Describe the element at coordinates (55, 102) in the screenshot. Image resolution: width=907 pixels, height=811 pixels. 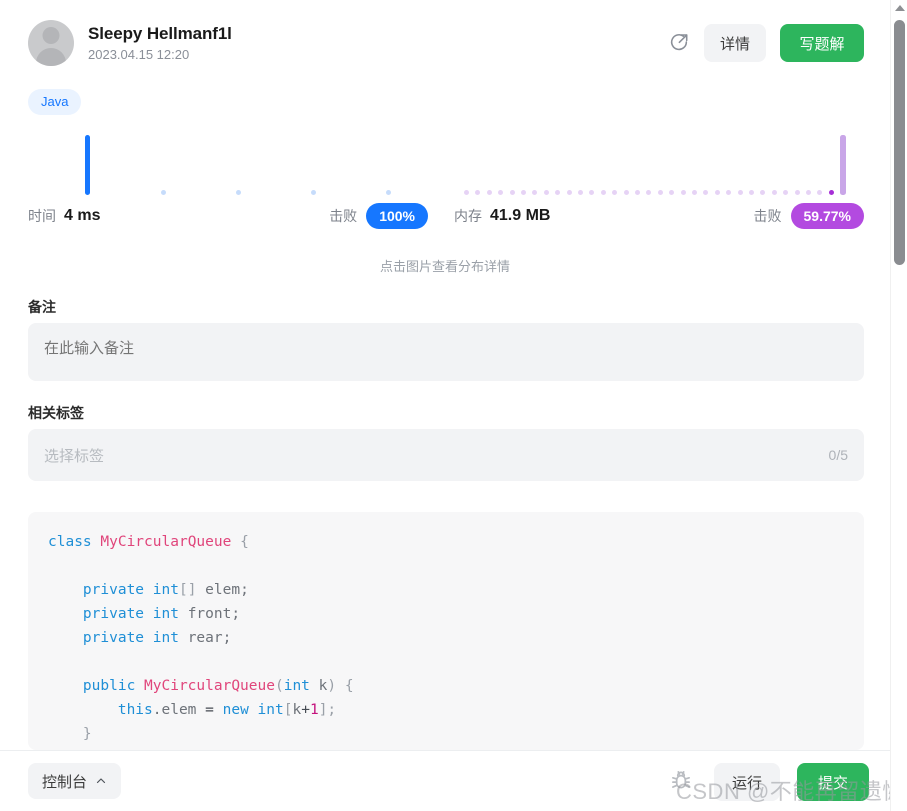
I see `language-tag: Java` at that location.